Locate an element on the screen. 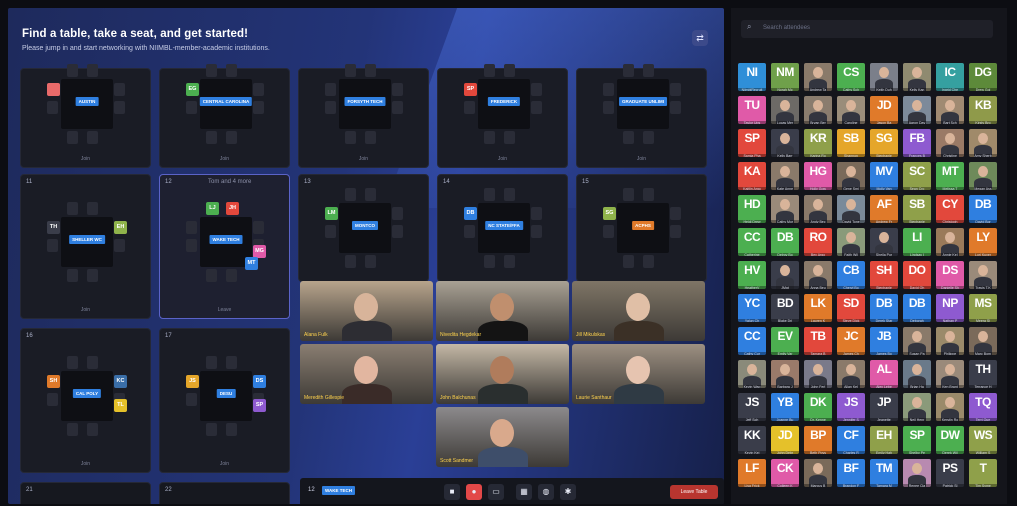 The height and width of the screenshot is (506, 1017). participant-tile: HG Holly Gow is located at coordinates (818, 176).